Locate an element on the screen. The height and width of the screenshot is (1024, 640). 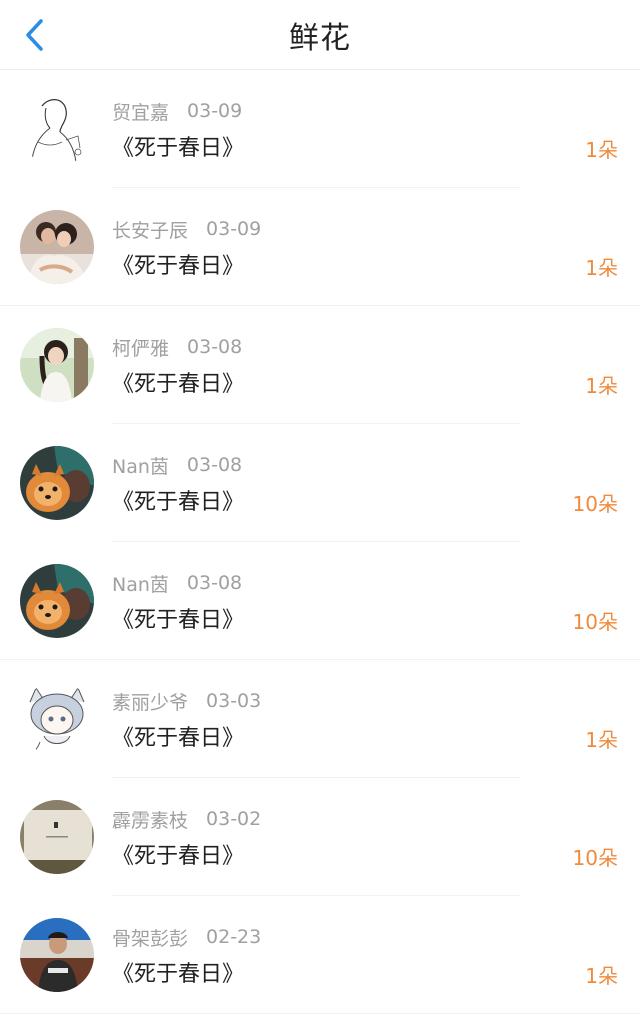
top-navigation-bar: 鲜花 is located at coordinates (320, 35).